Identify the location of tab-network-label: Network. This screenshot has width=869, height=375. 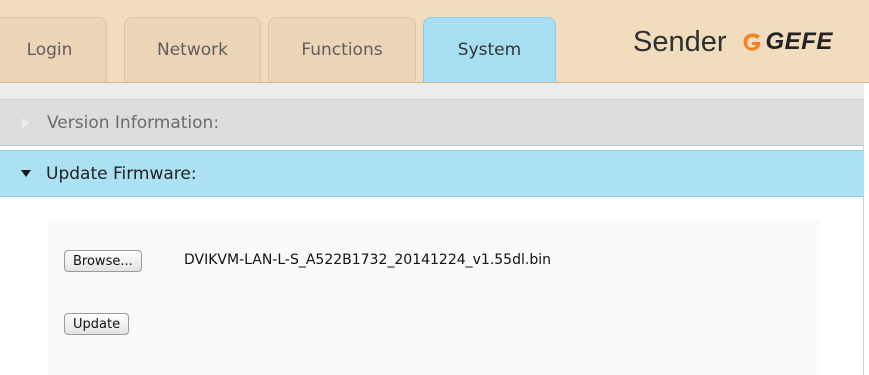
(192, 50).